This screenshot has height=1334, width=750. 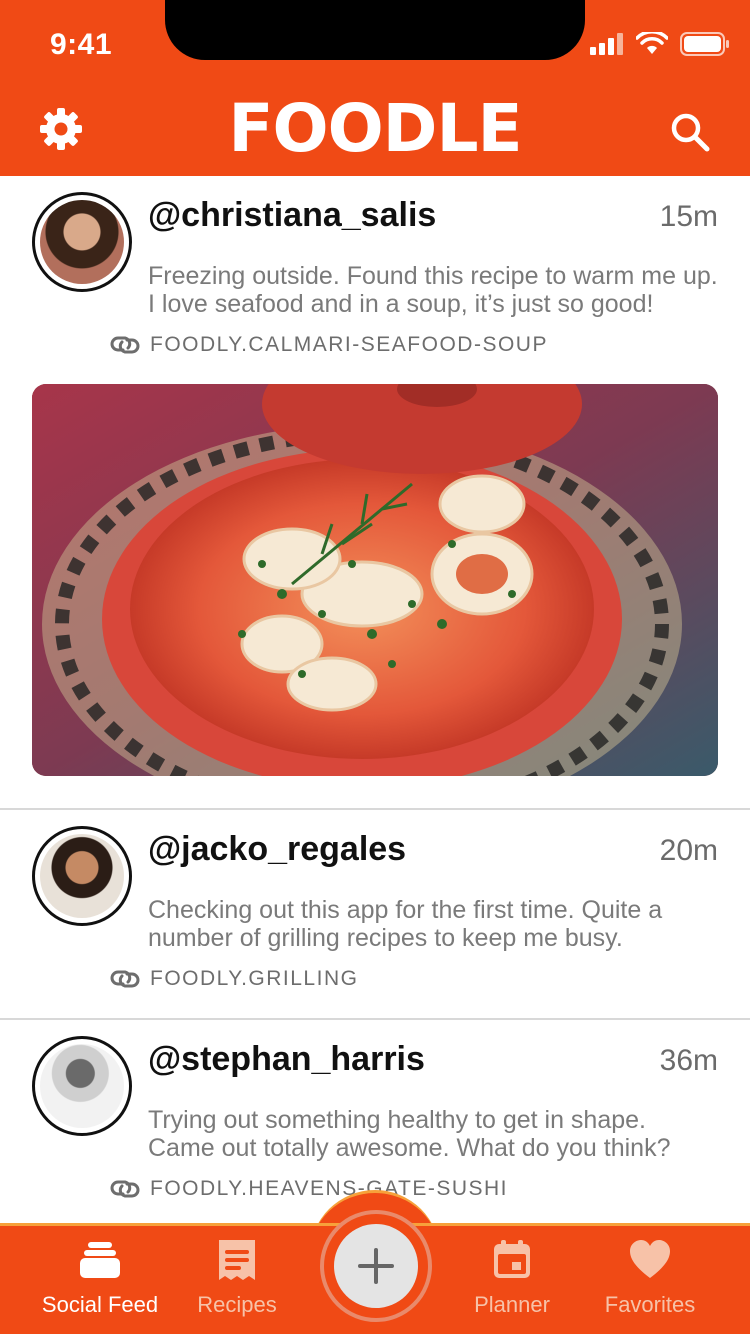 What do you see at coordinates (688, 1060) in the screenshot?
I see `post-time: 36m` at bounding box center [688, 1060].